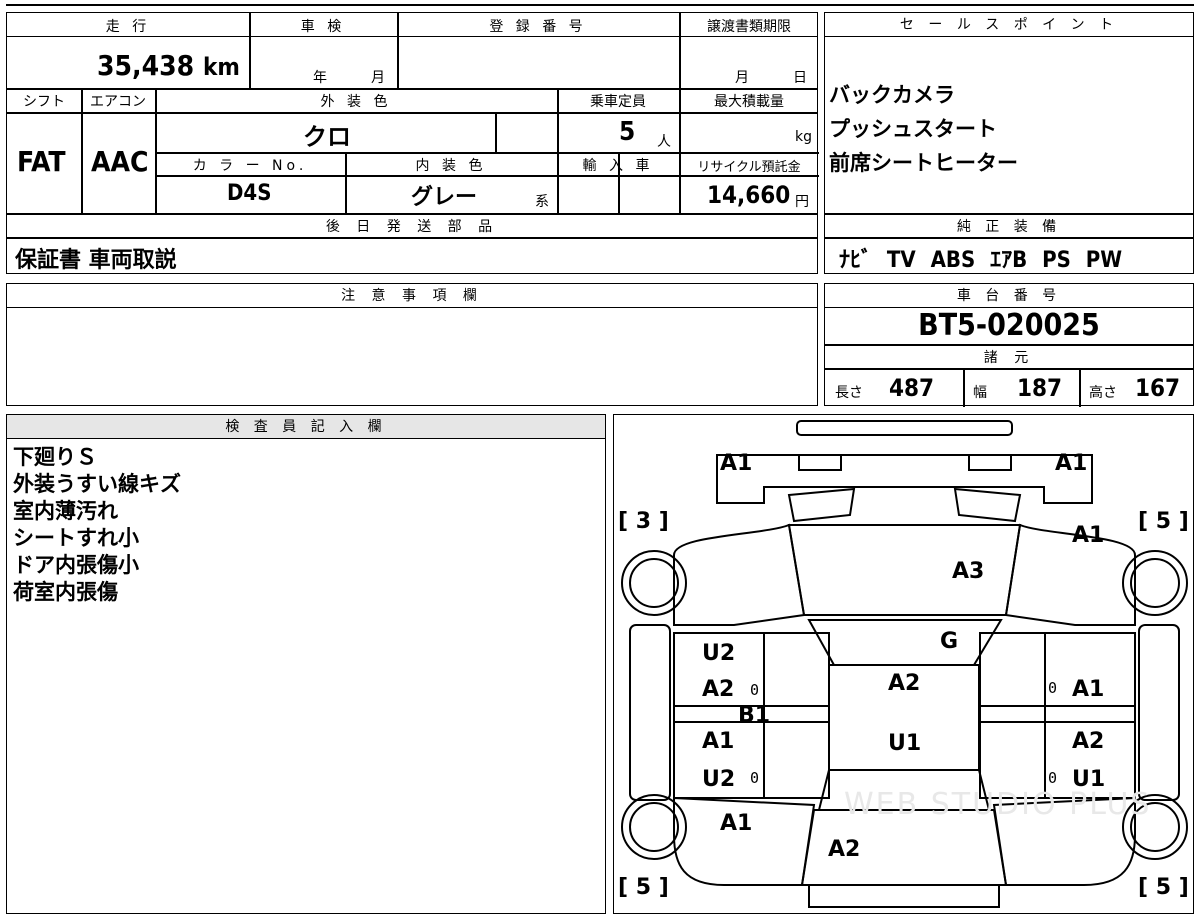 The width and height of the screenshot is (1200, 915). I want to click on mark-quarter-left: A1, so click(736, 823).